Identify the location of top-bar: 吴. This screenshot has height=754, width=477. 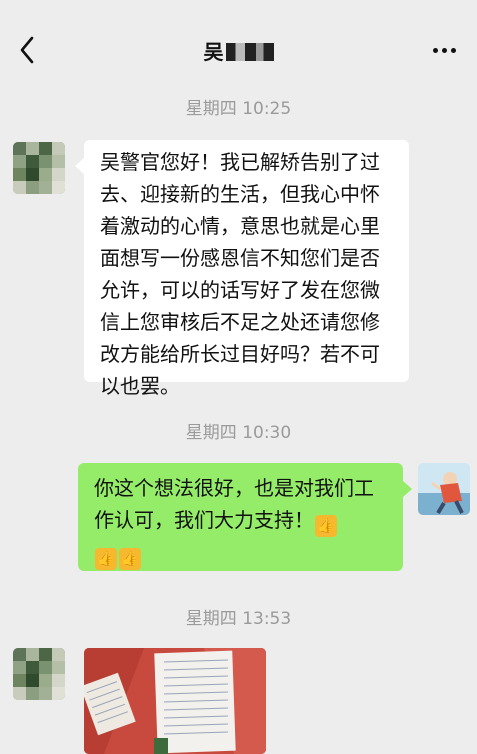
(238, 42).